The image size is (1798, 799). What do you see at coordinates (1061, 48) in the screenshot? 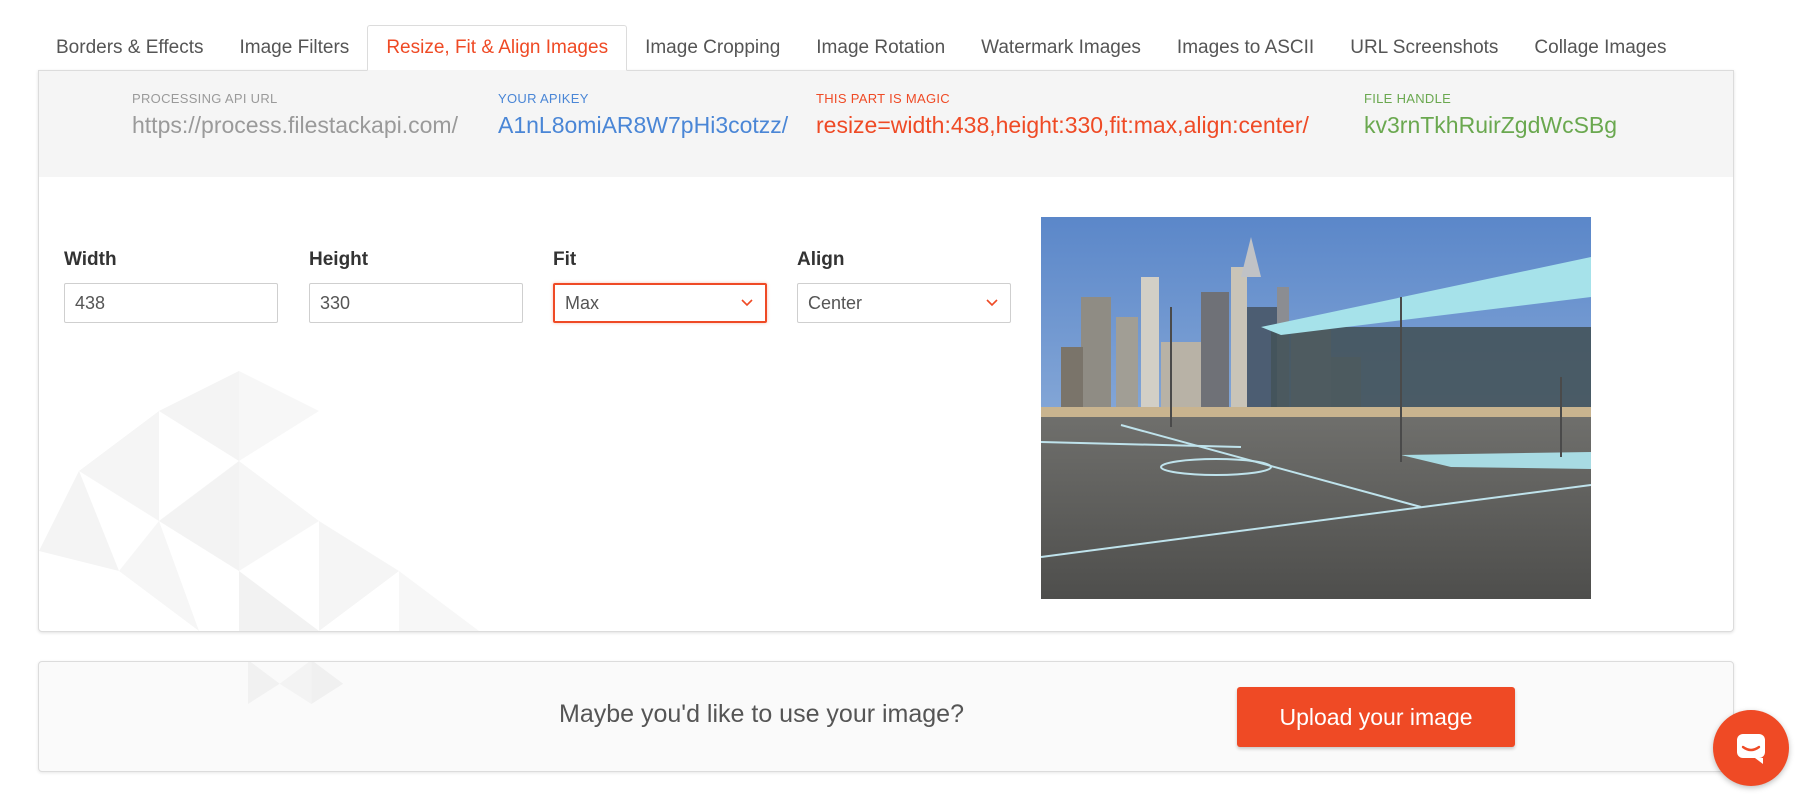
I see `tab-watermark-images: Watermark Images` at bounding box center [1061, 48].